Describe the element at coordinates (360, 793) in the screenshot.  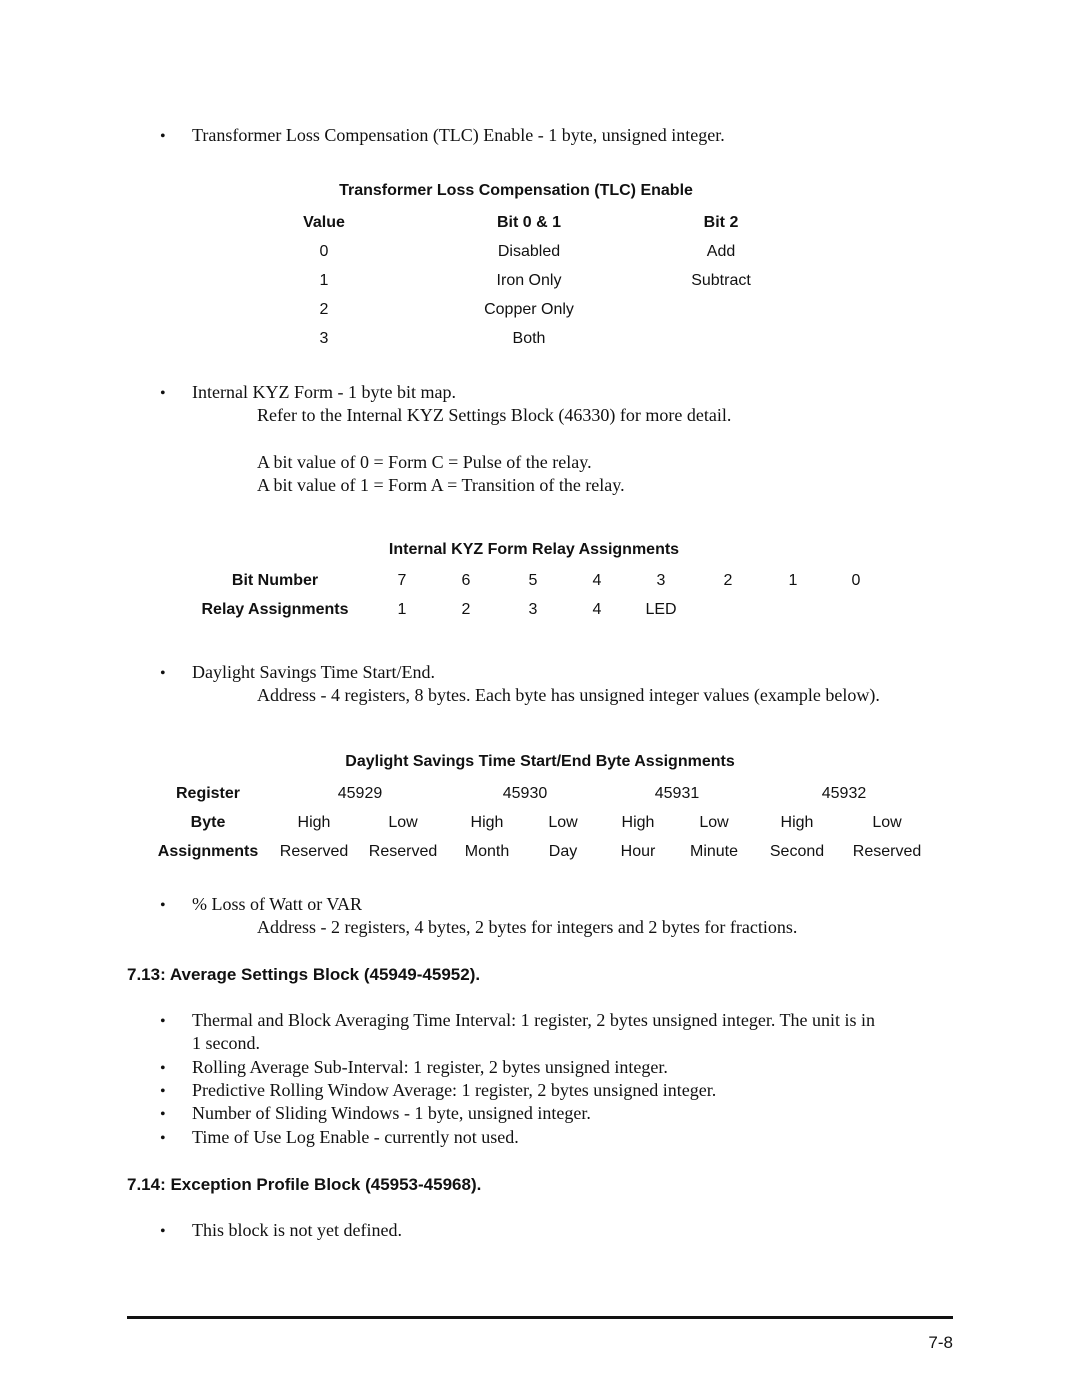
I see `dst-register: 45929` at that location.